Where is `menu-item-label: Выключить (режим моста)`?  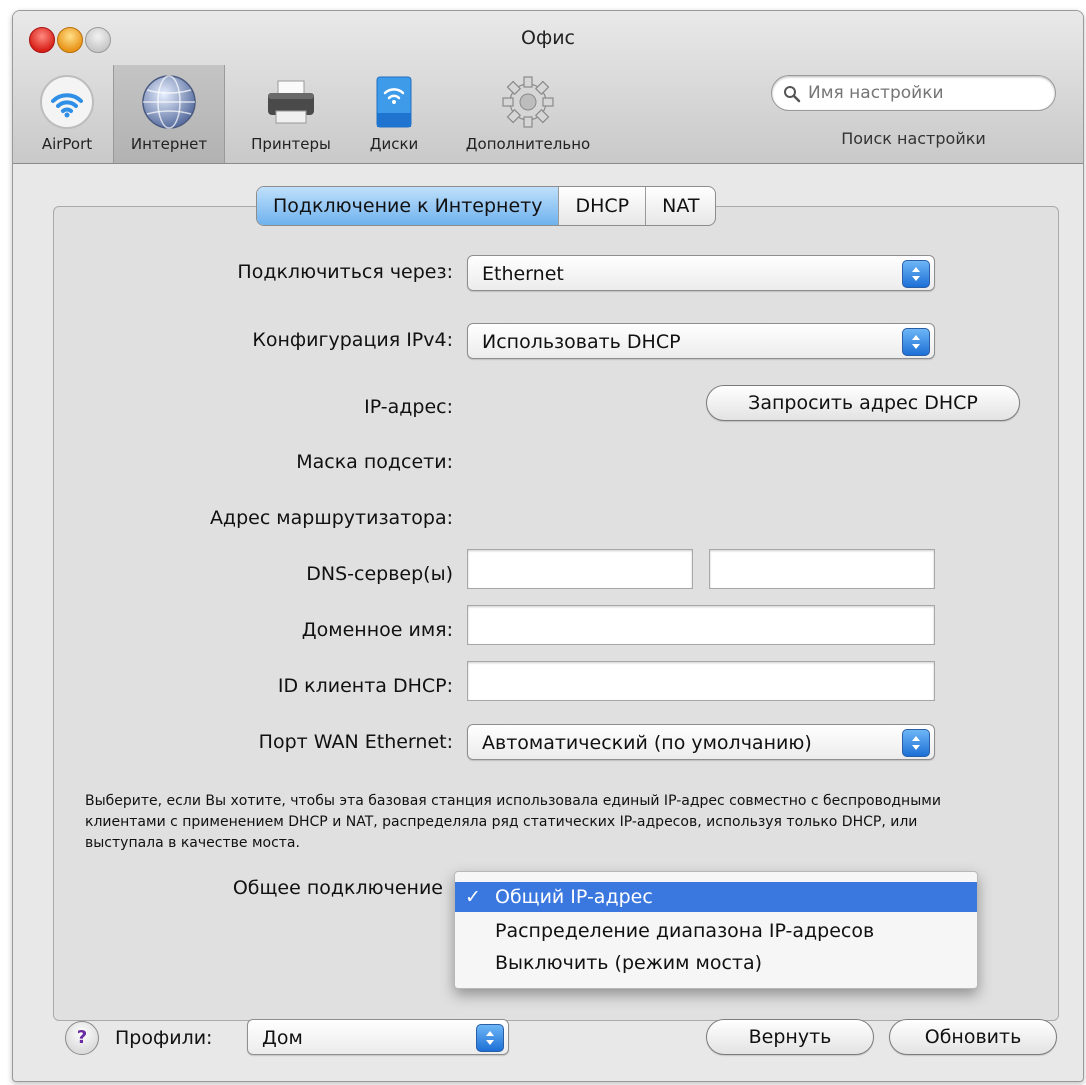 menu-item-label: Выключить (режим моста) is located at coordinates (629, 963).